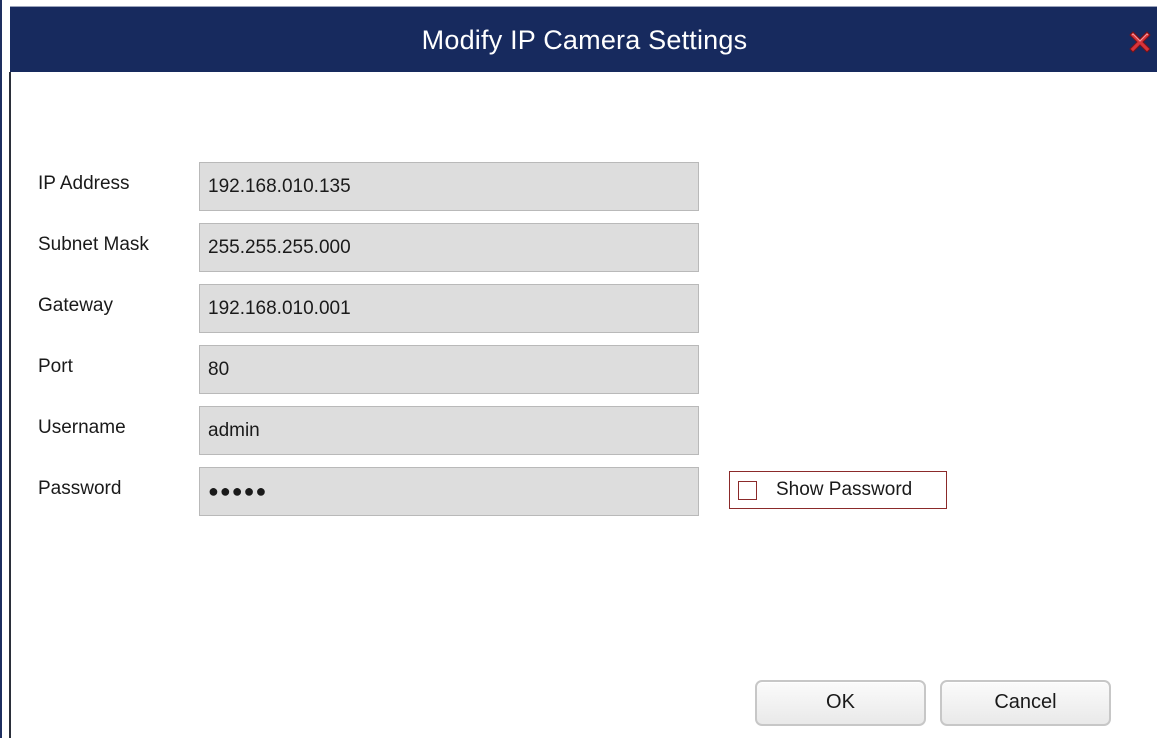  I want to click on show-password-checkbox, so click(747, 490).